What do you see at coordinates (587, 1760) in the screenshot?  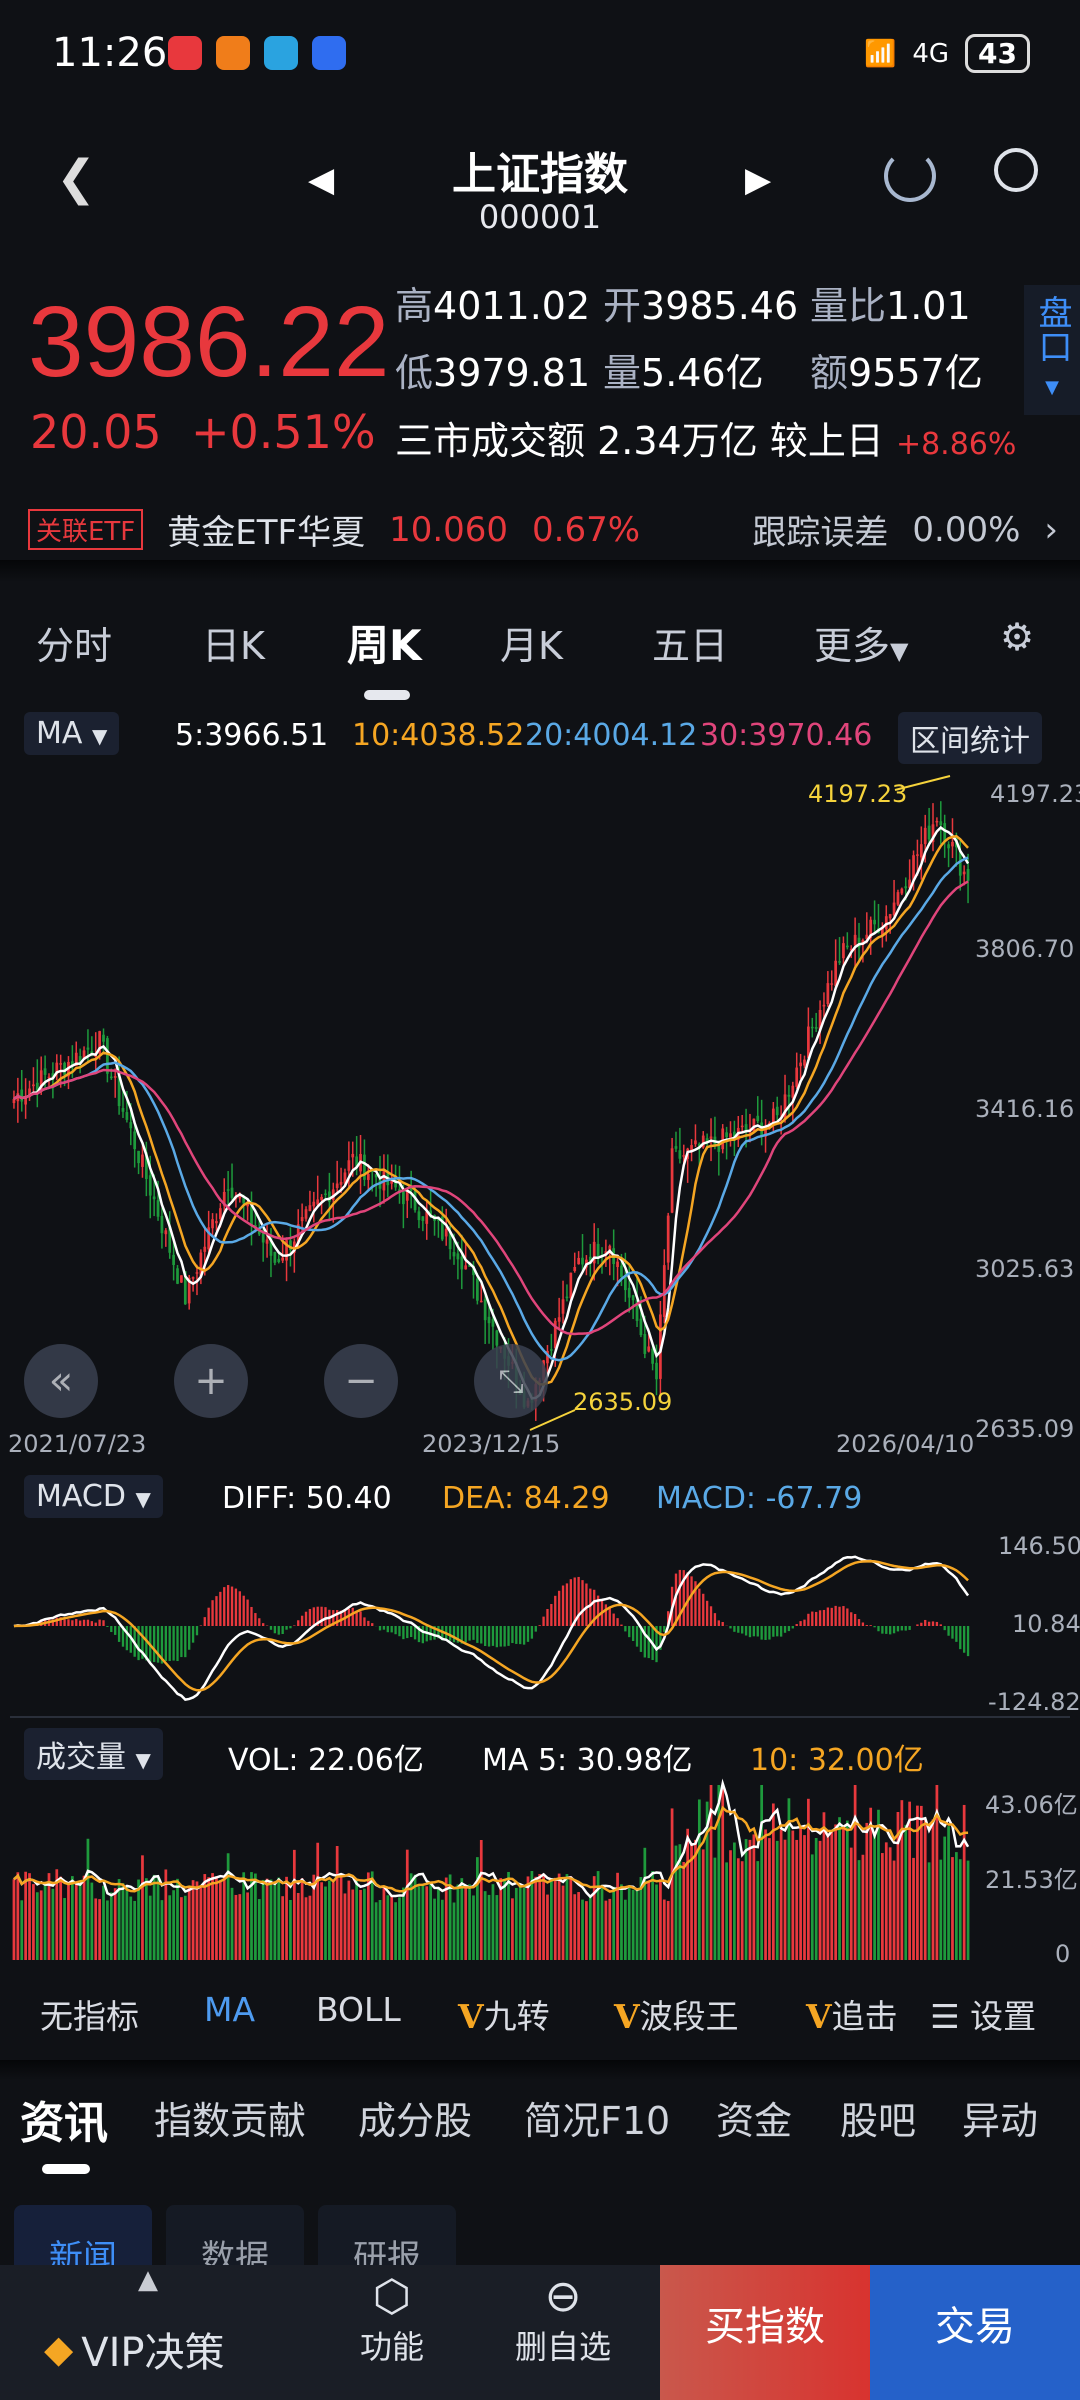 I see `vol-ma5: MA 5: 30.98亿` at bounding box center [587, 1760].